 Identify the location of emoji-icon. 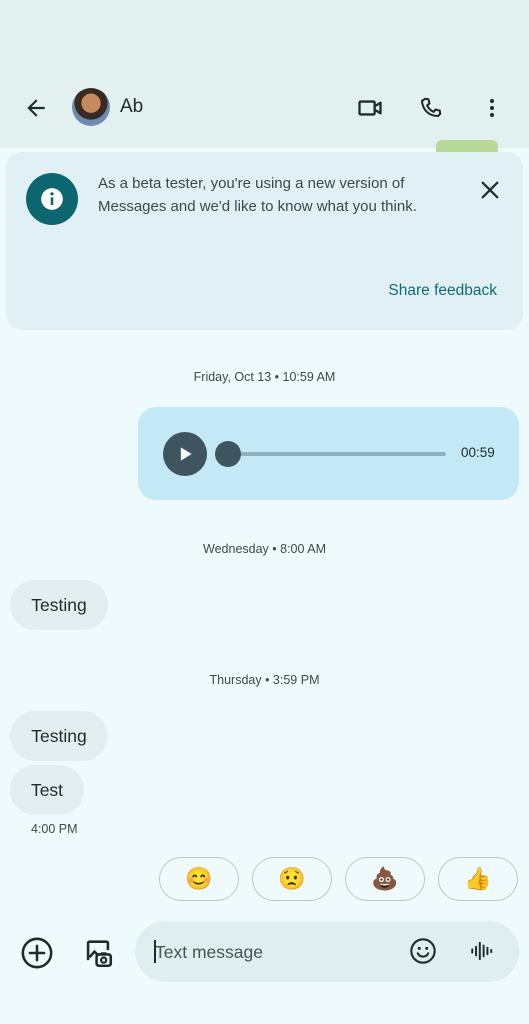
(423, 951).